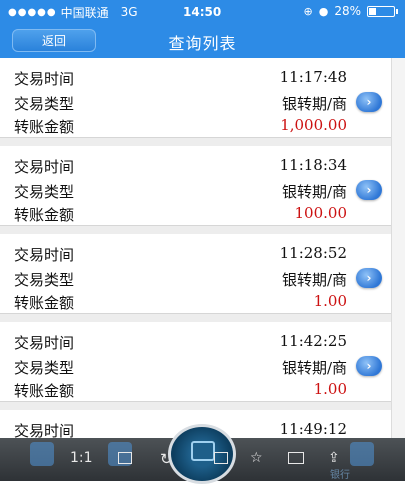 The width and height of the screenshot is (405, 490). What do you see at coordinates (203, 451) in the screenshot?
I see `grid-icon` at bounding box center [203, 451].